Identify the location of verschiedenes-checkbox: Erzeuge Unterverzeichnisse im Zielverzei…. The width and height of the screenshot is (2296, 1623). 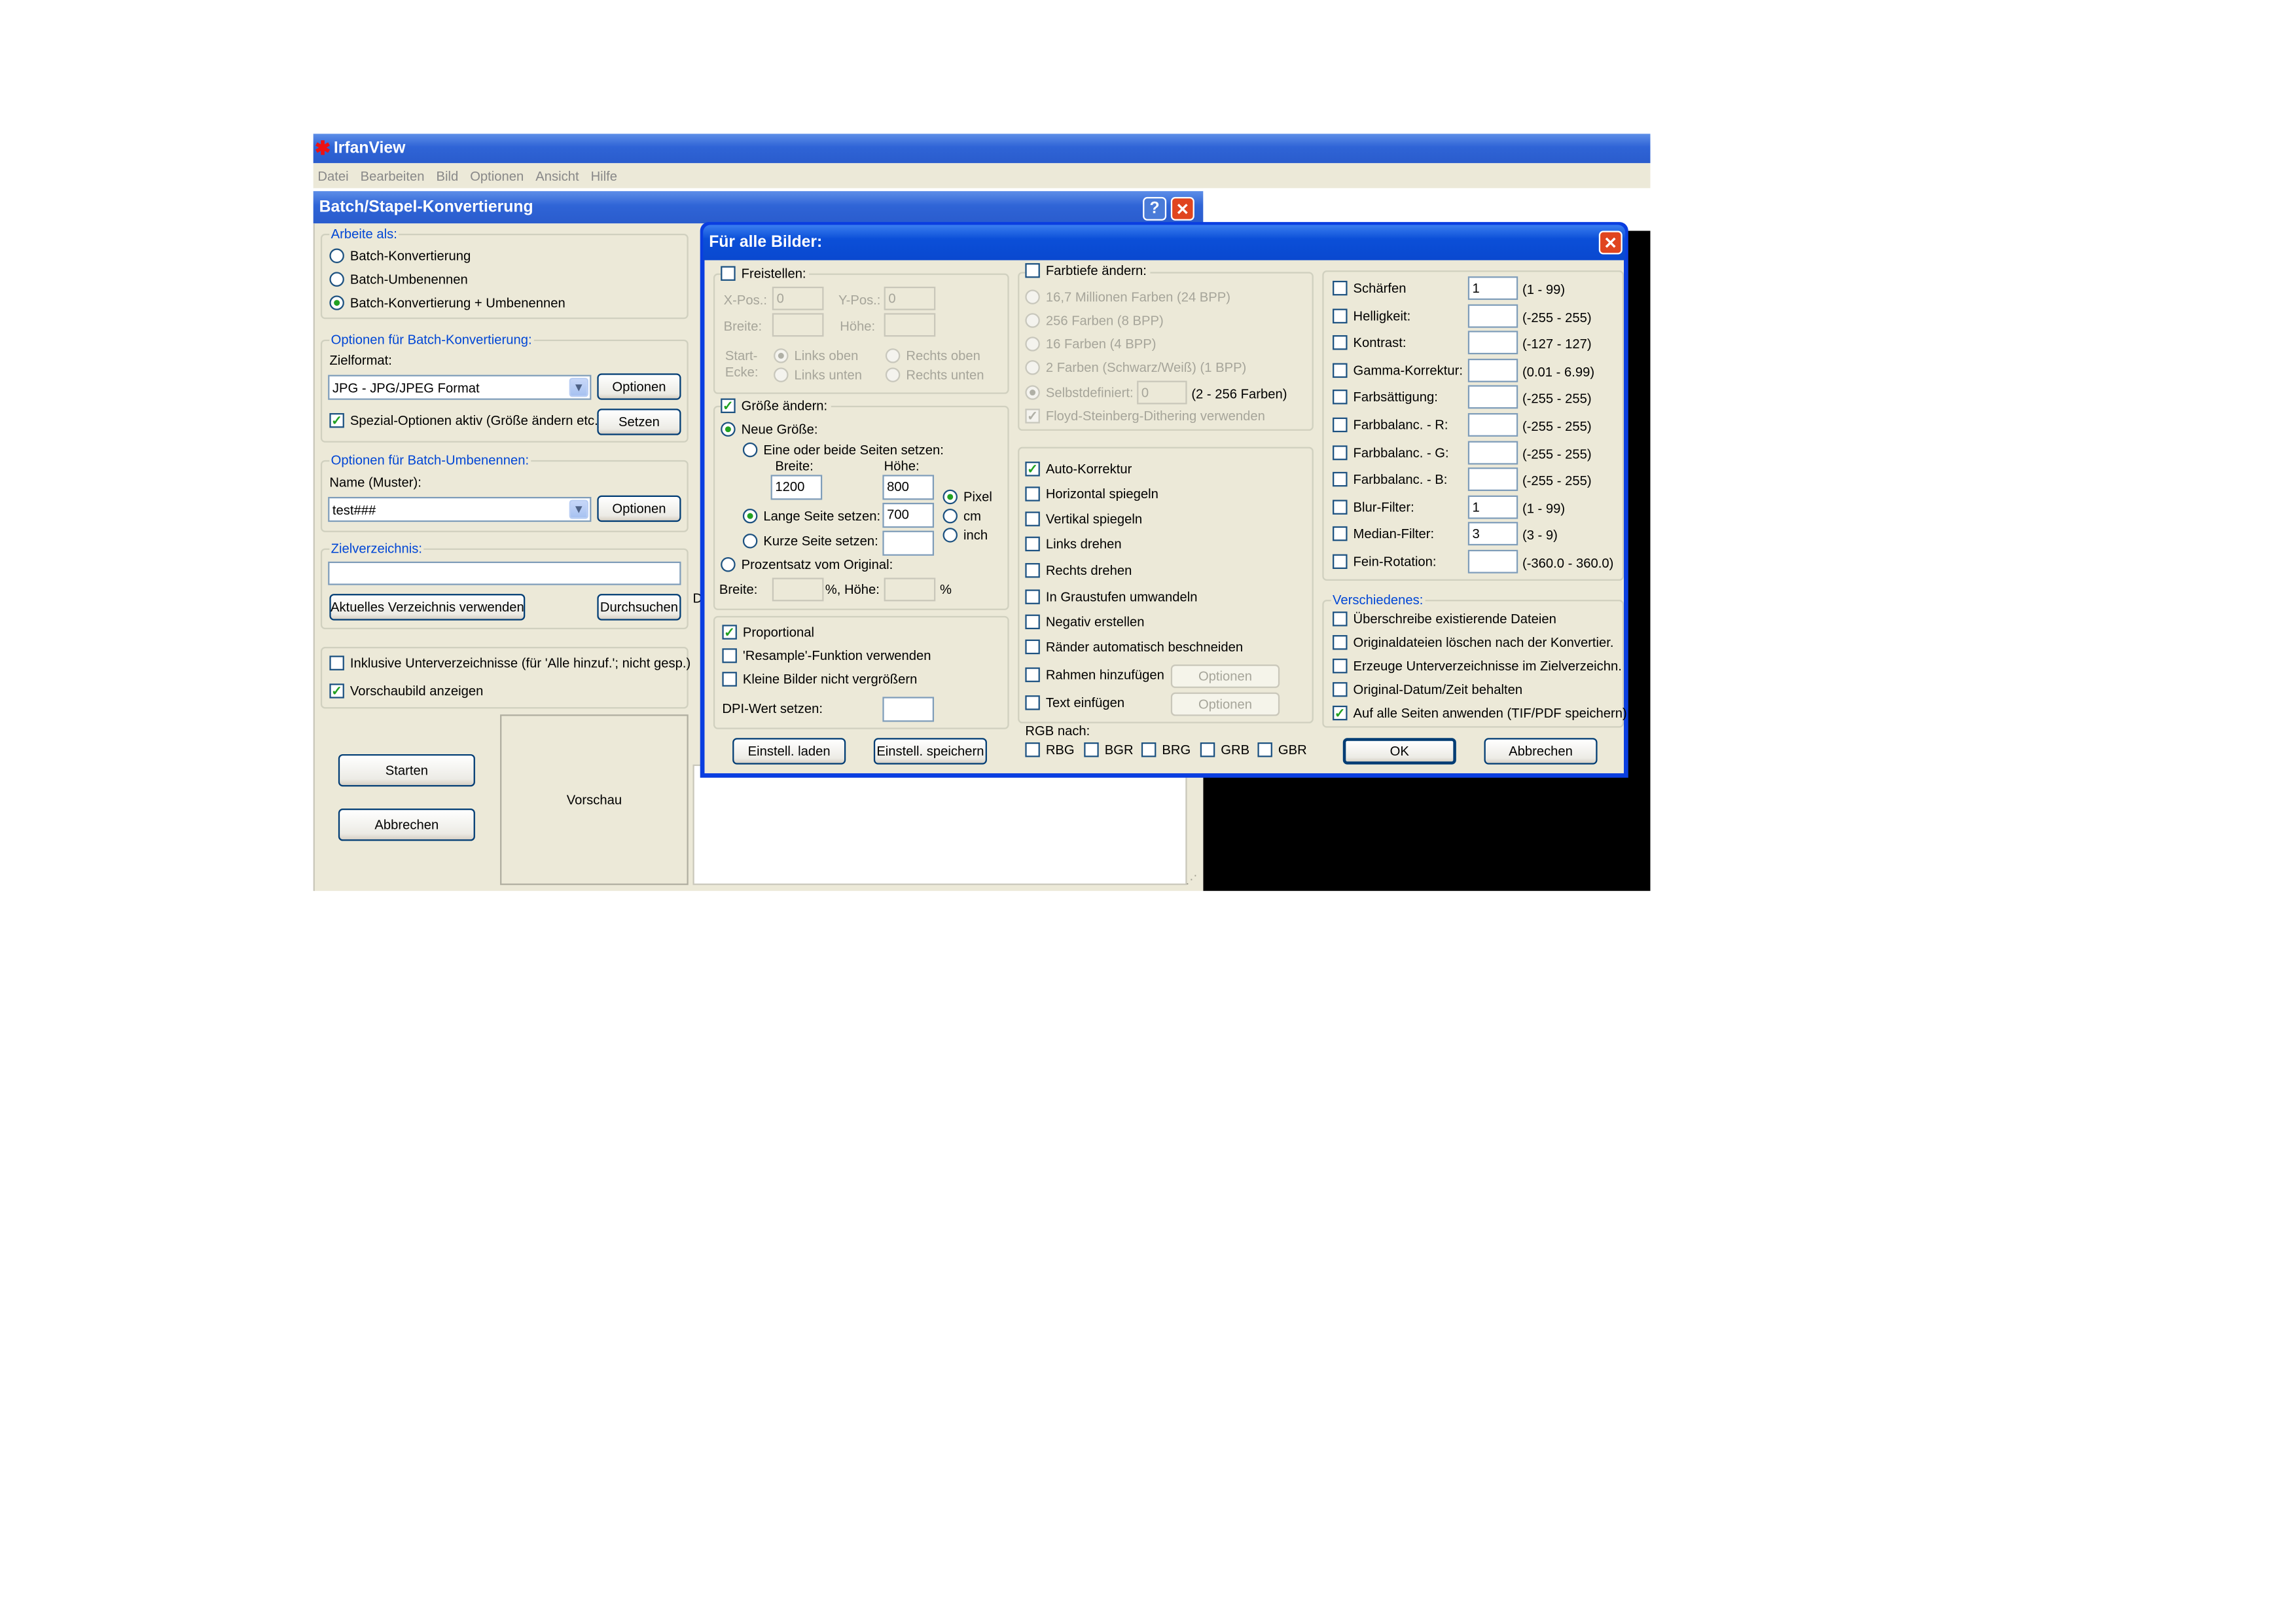
(1477, 666).